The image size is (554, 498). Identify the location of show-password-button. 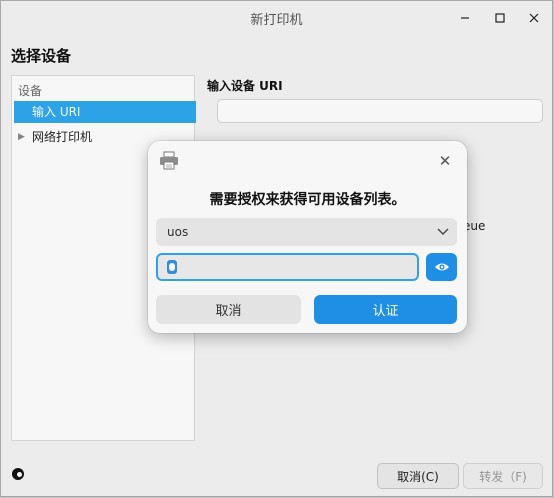
(441, 267).